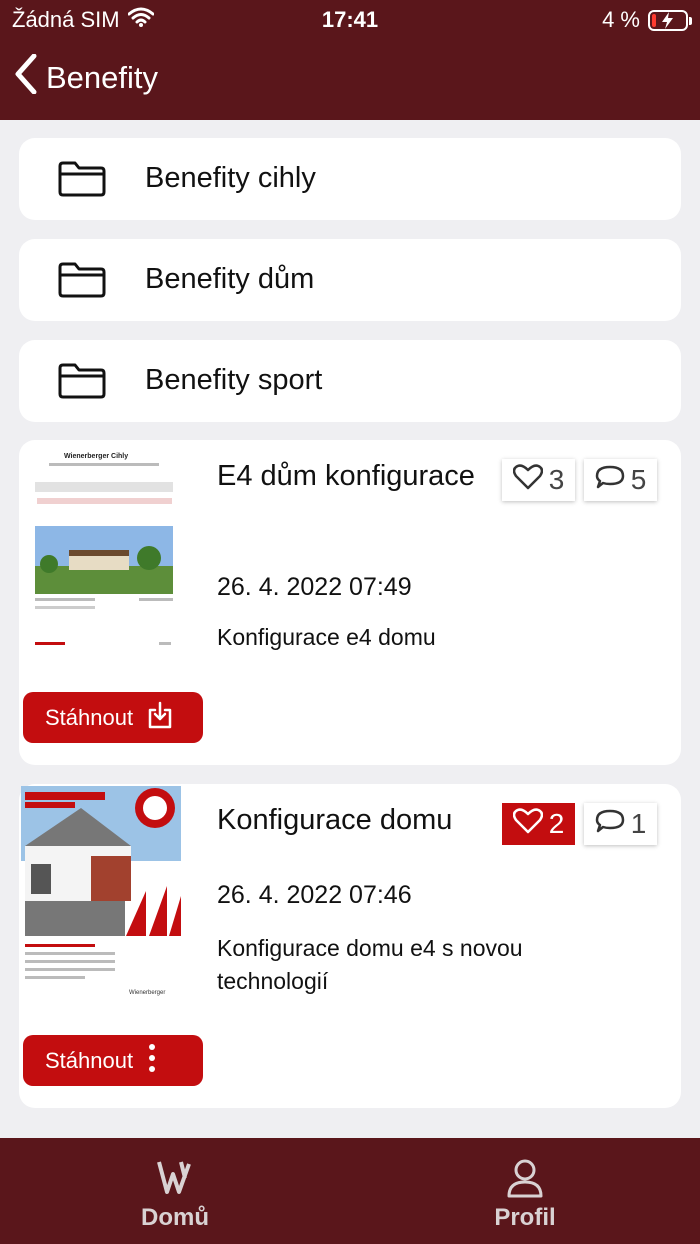 The image size is (700, 1244). I want to click on battery-group: 4 %, so click(647, 20).